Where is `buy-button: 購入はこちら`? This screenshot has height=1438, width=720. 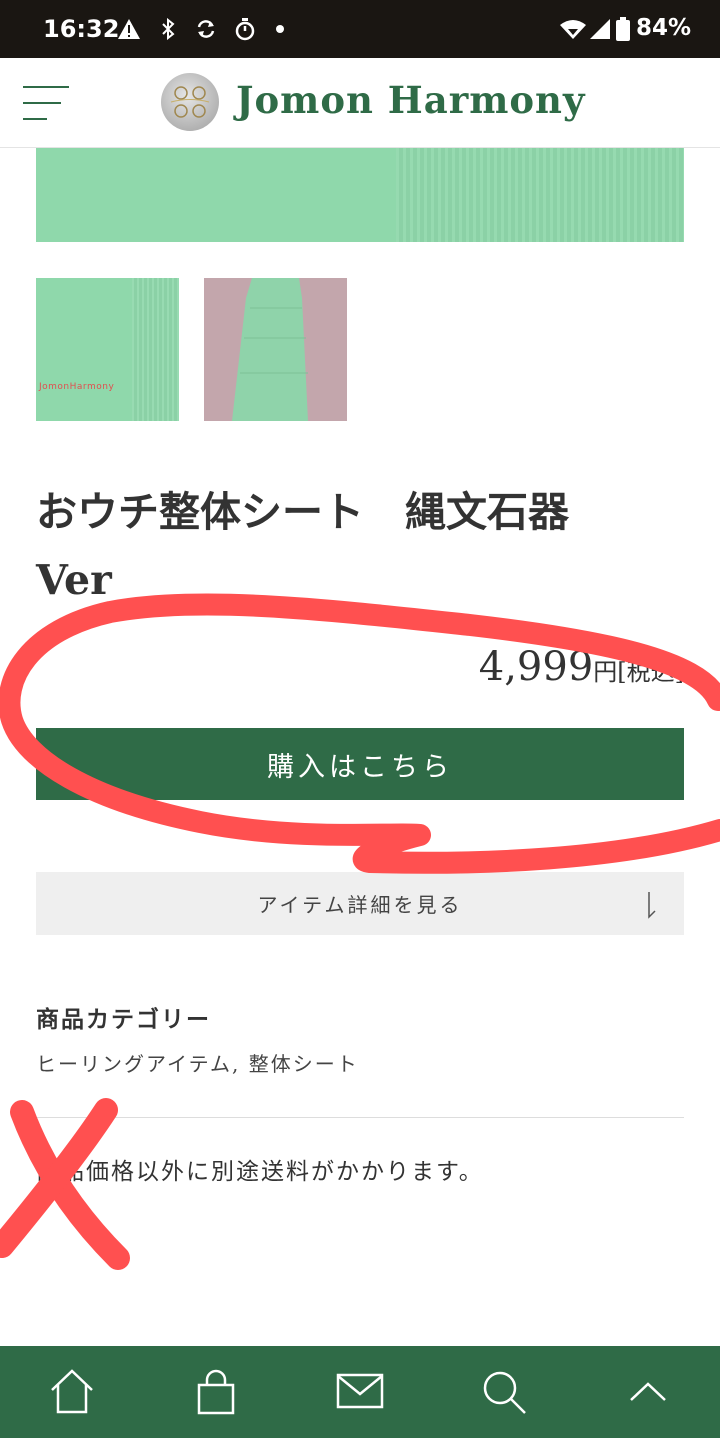
buy-button: 購入はこちら is located at coordinates (360, 764).